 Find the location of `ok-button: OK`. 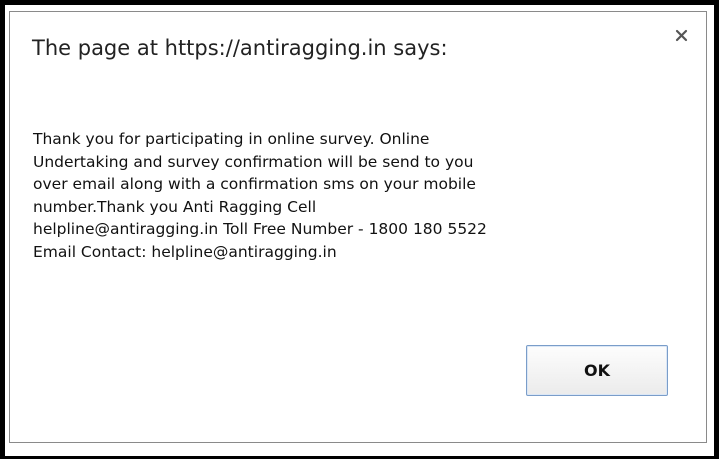

ok-button: OK is located at coordinates (597, 370).